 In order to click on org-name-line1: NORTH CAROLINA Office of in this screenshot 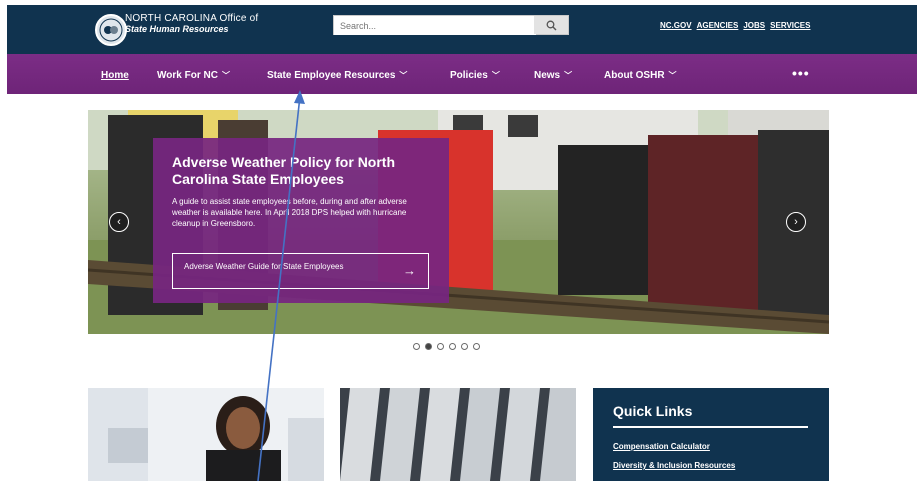, I will do `click(191, 18)`.